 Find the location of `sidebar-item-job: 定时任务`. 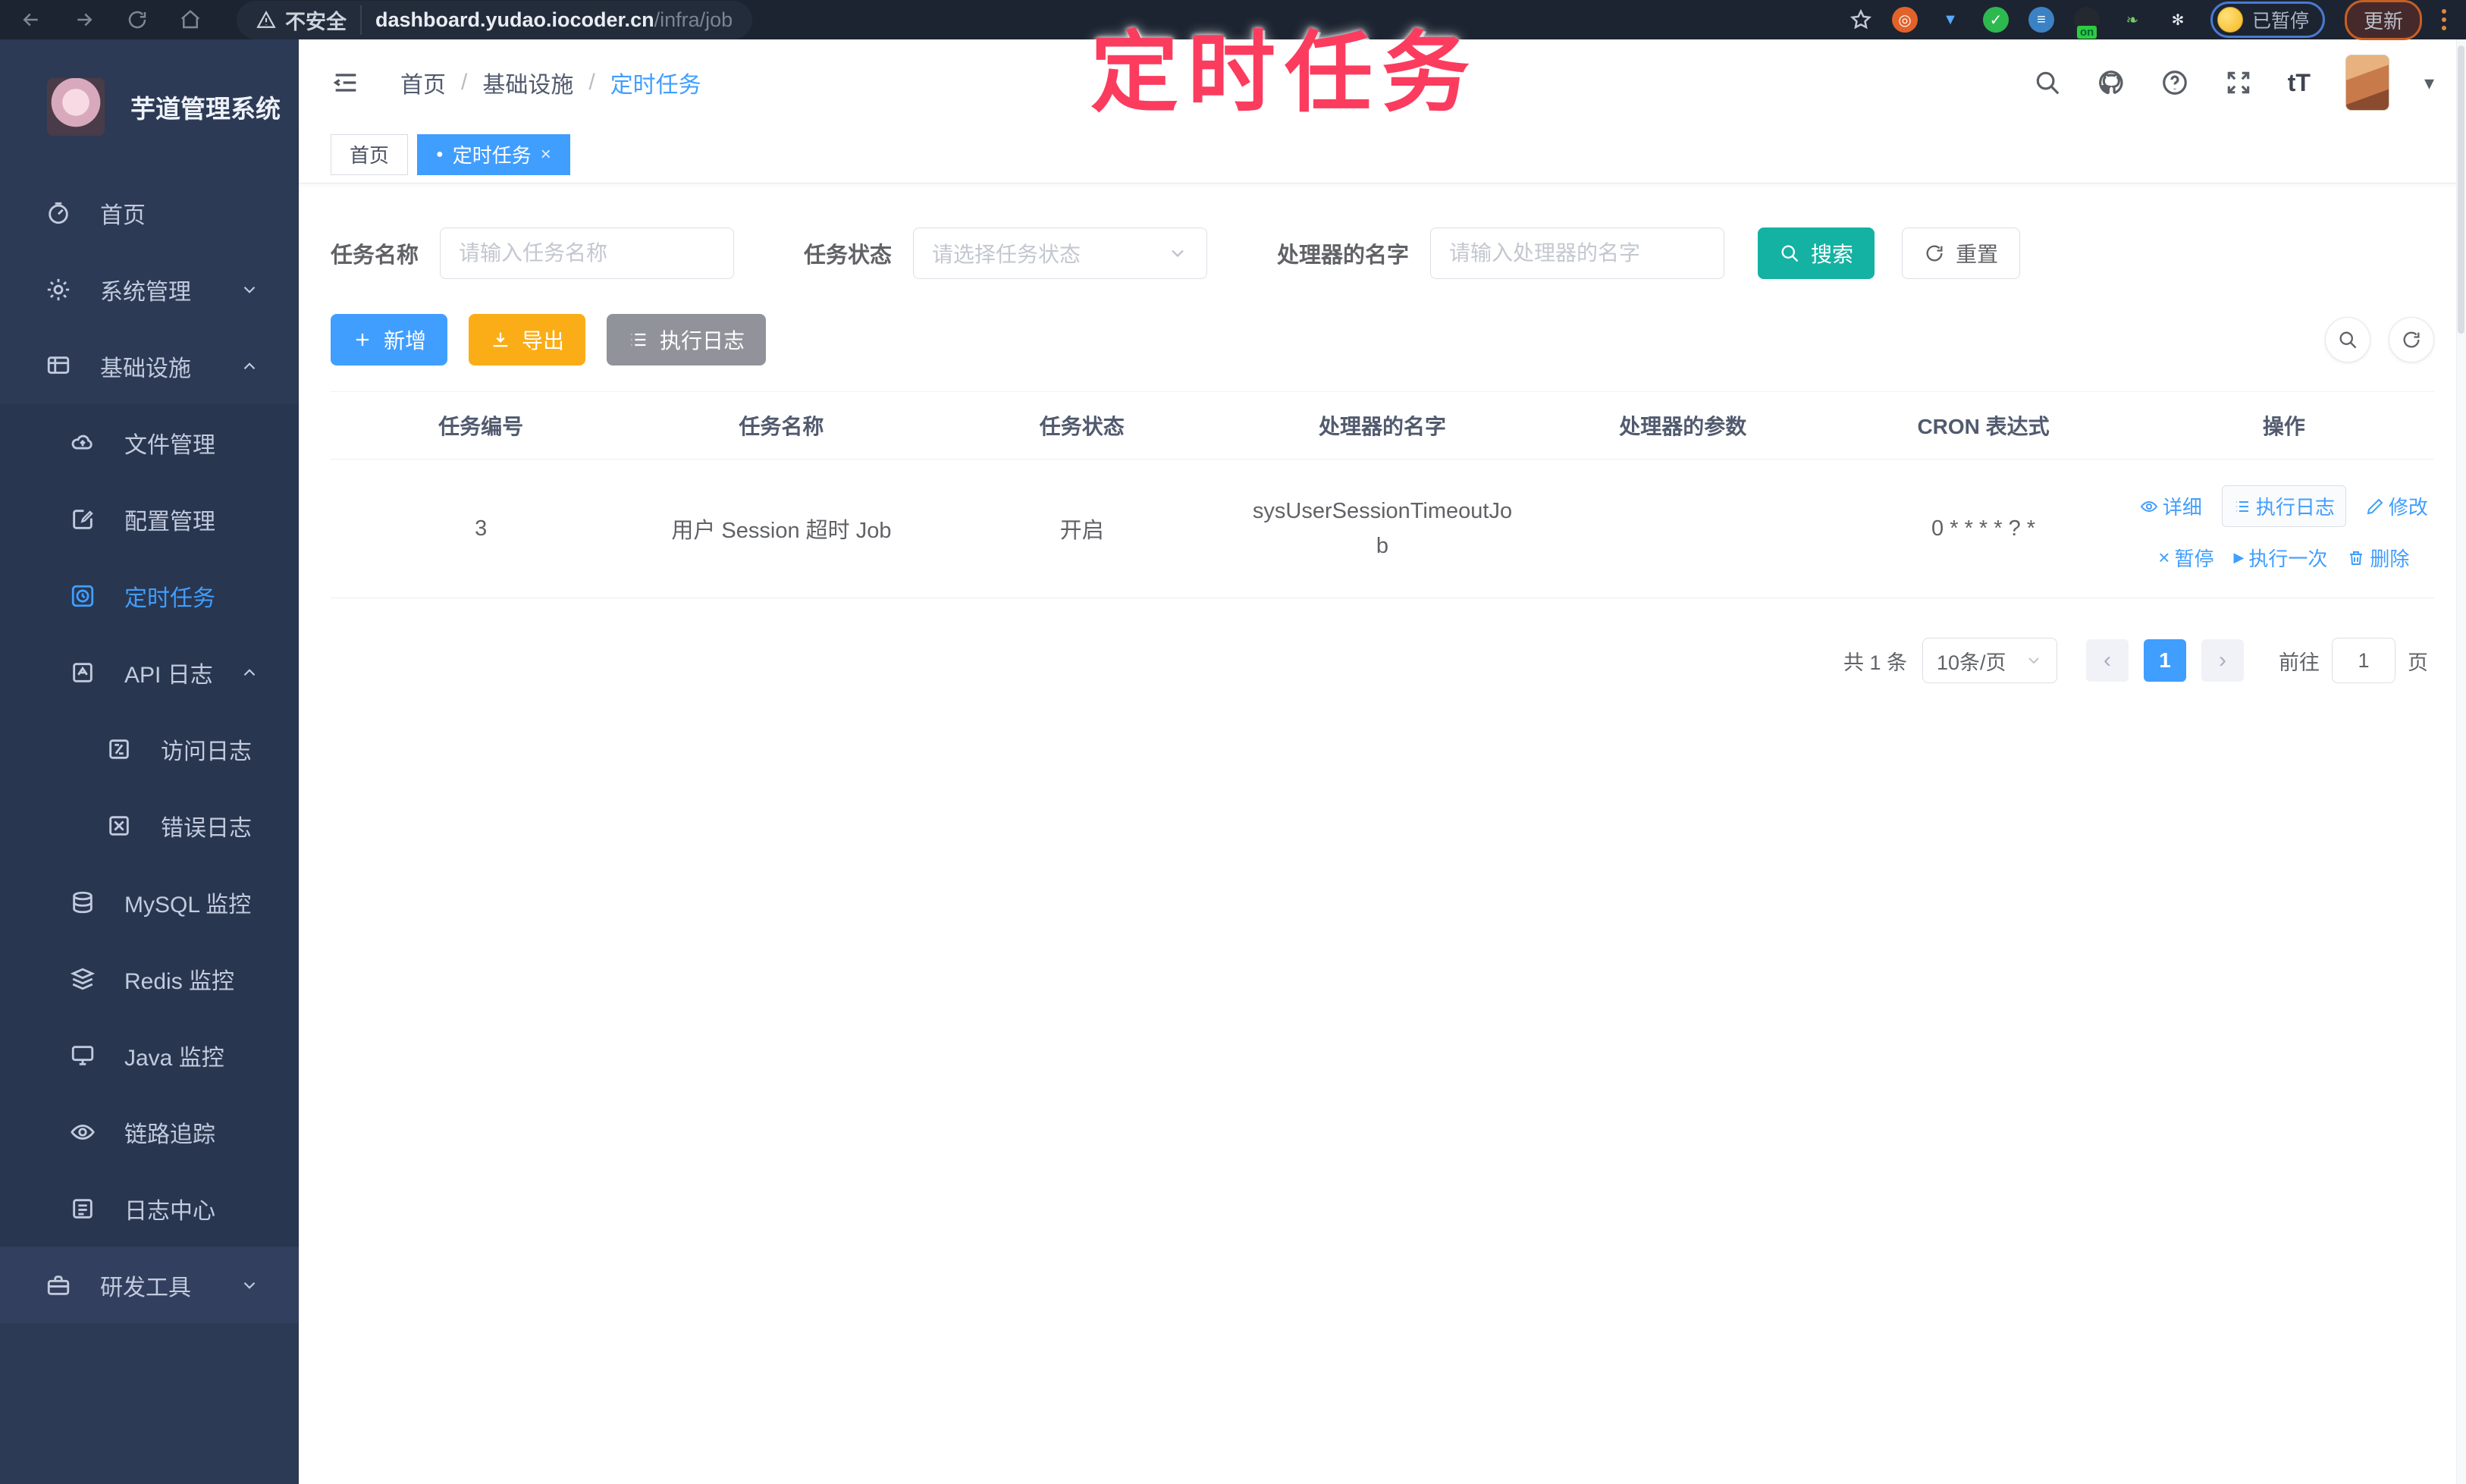

sidebar-item-job: 定时任务 is located at coordinates (149, 595).